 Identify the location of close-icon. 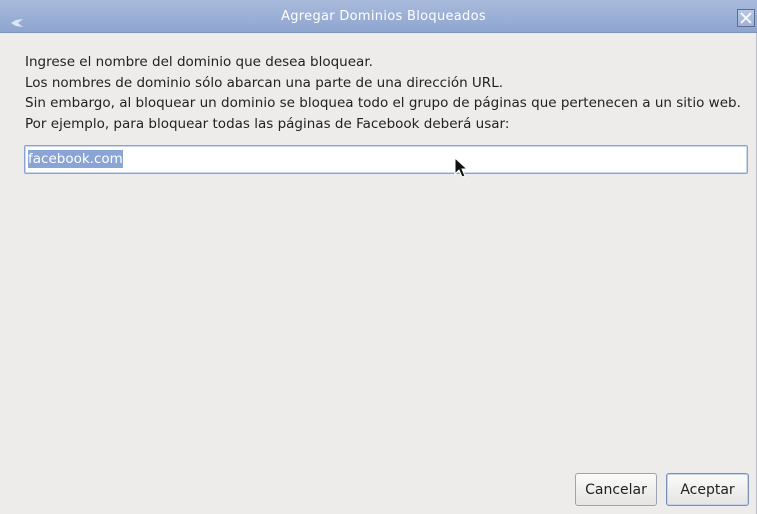
(746, 18).